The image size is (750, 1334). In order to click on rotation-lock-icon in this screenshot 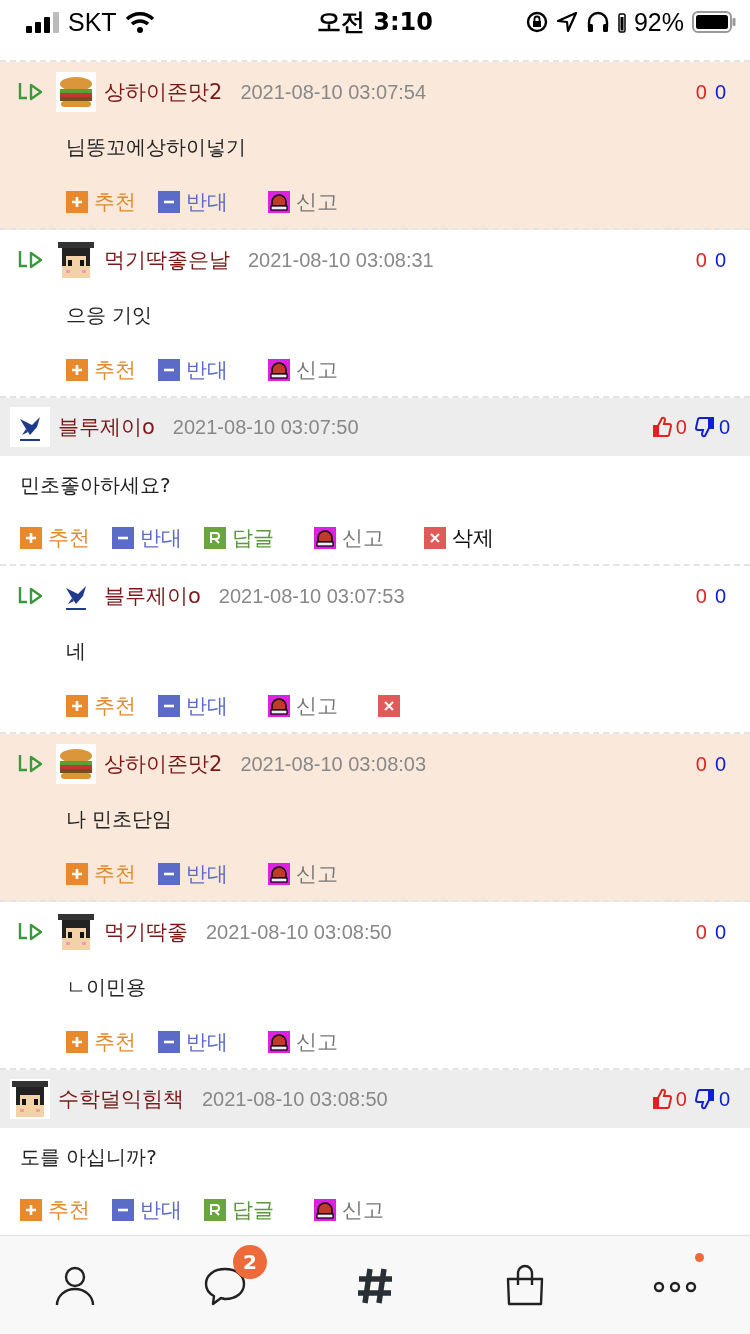, I will do `click(536, 22)`.